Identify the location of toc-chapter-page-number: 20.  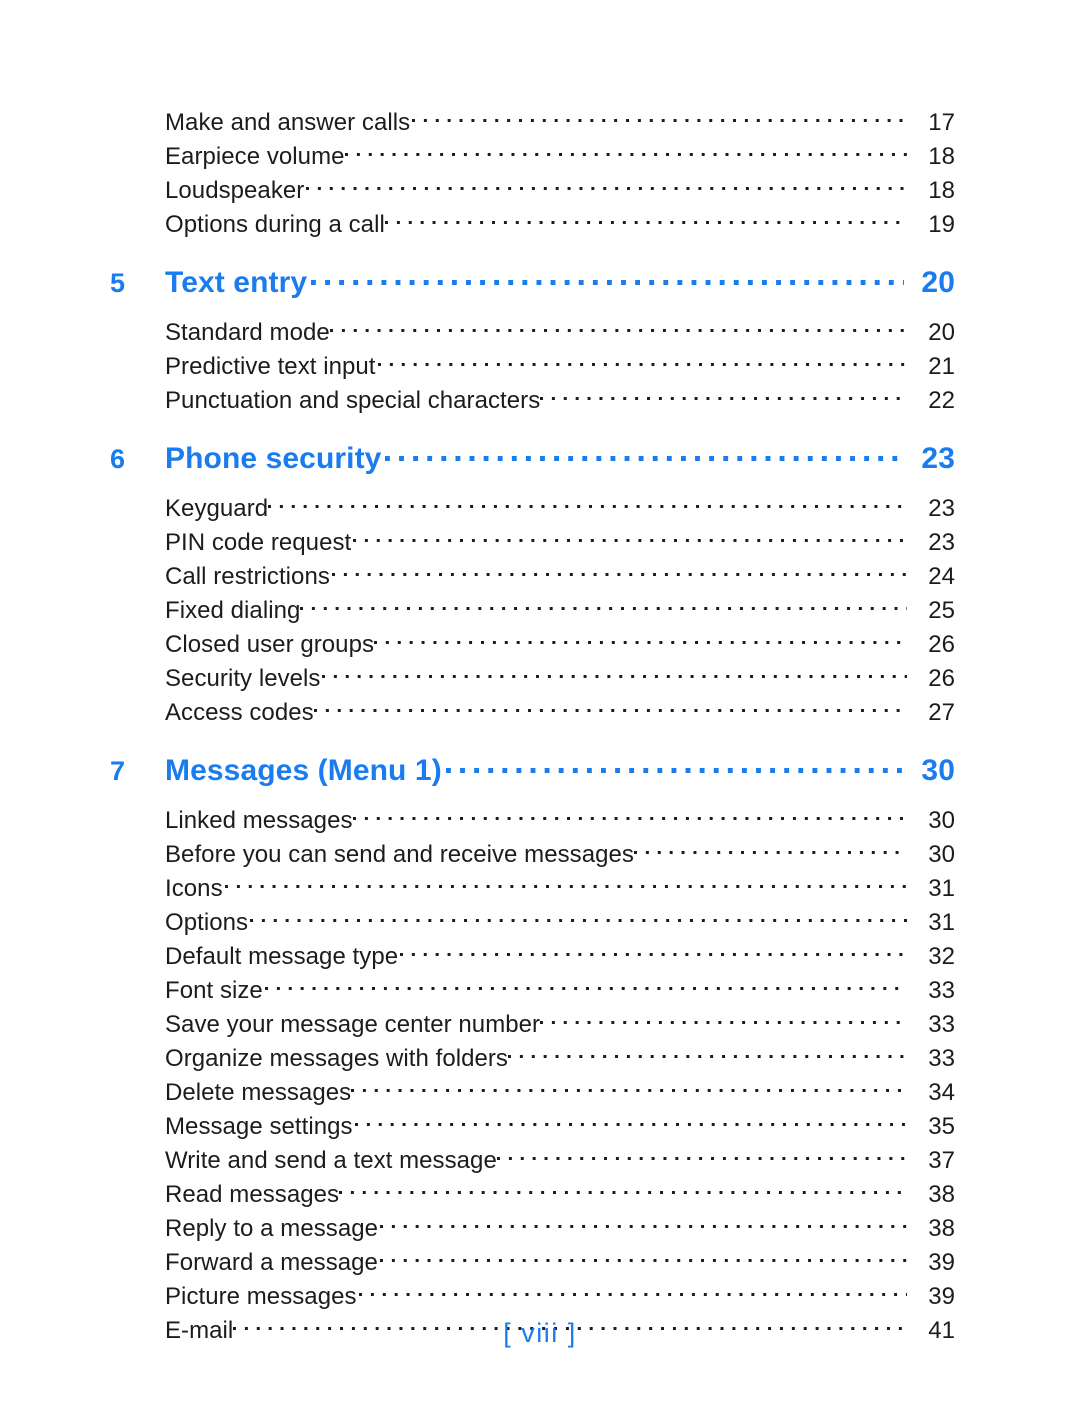
(938, 282).